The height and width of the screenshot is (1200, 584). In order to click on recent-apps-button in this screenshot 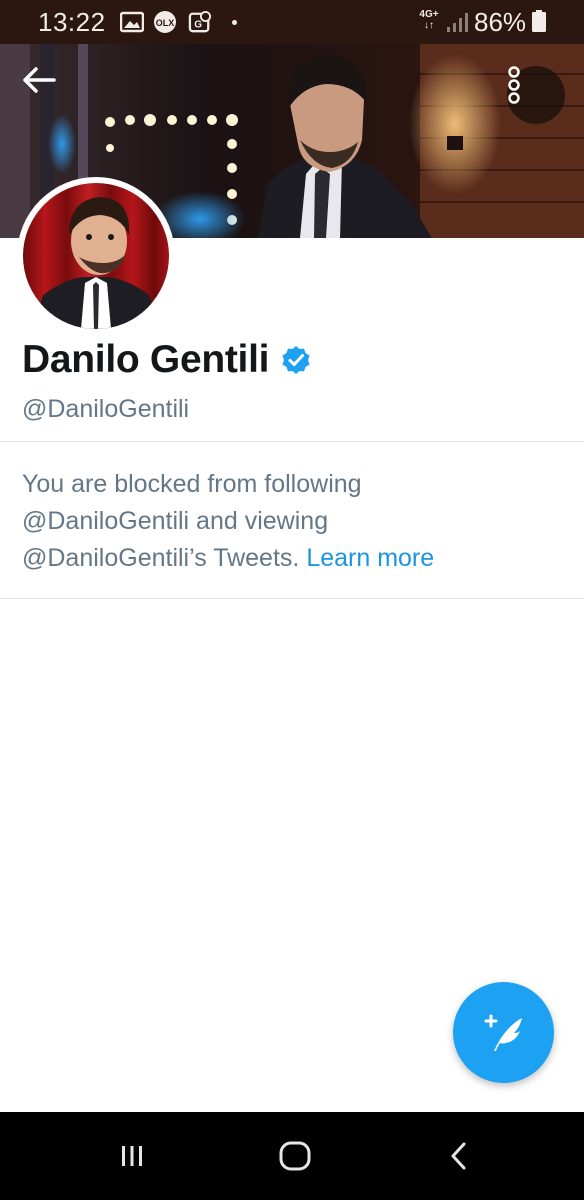, I will do `click(132, 1156)`.